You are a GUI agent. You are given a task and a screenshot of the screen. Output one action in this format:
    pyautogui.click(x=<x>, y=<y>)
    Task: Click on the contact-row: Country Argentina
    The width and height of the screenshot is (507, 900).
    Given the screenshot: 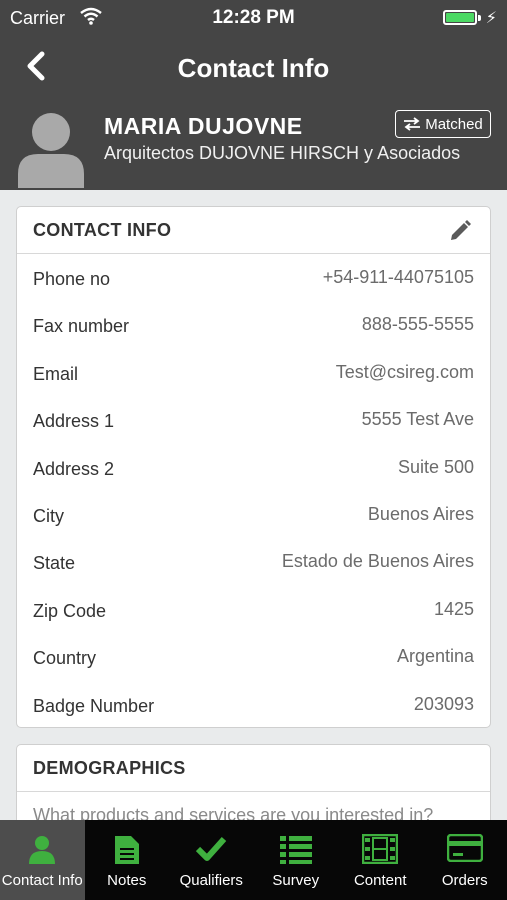 What is the action you would take?
    pyautogui.click(x=253, y=657)
    